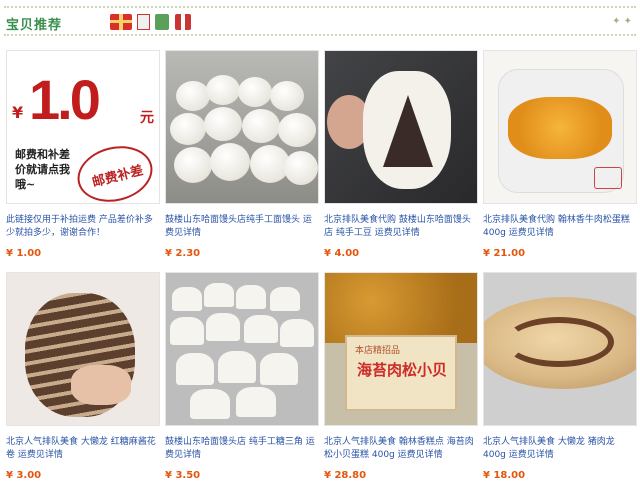 The width and height of the screenshot is (640, 482). What do you see at coordinates (183, 253) in the screenshot?
I see `product-price: ¥ 2.30` at bounding box center [183, 253].